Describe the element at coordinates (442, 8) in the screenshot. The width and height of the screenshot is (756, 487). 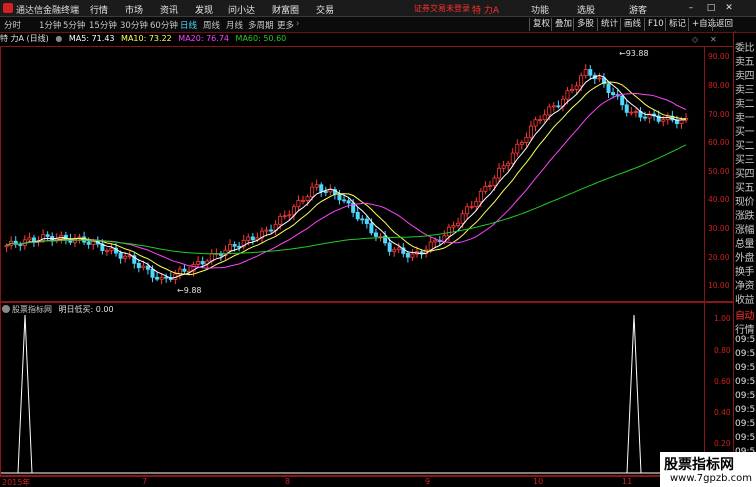
I see `login-notice: 证券交易未登录` at that location.